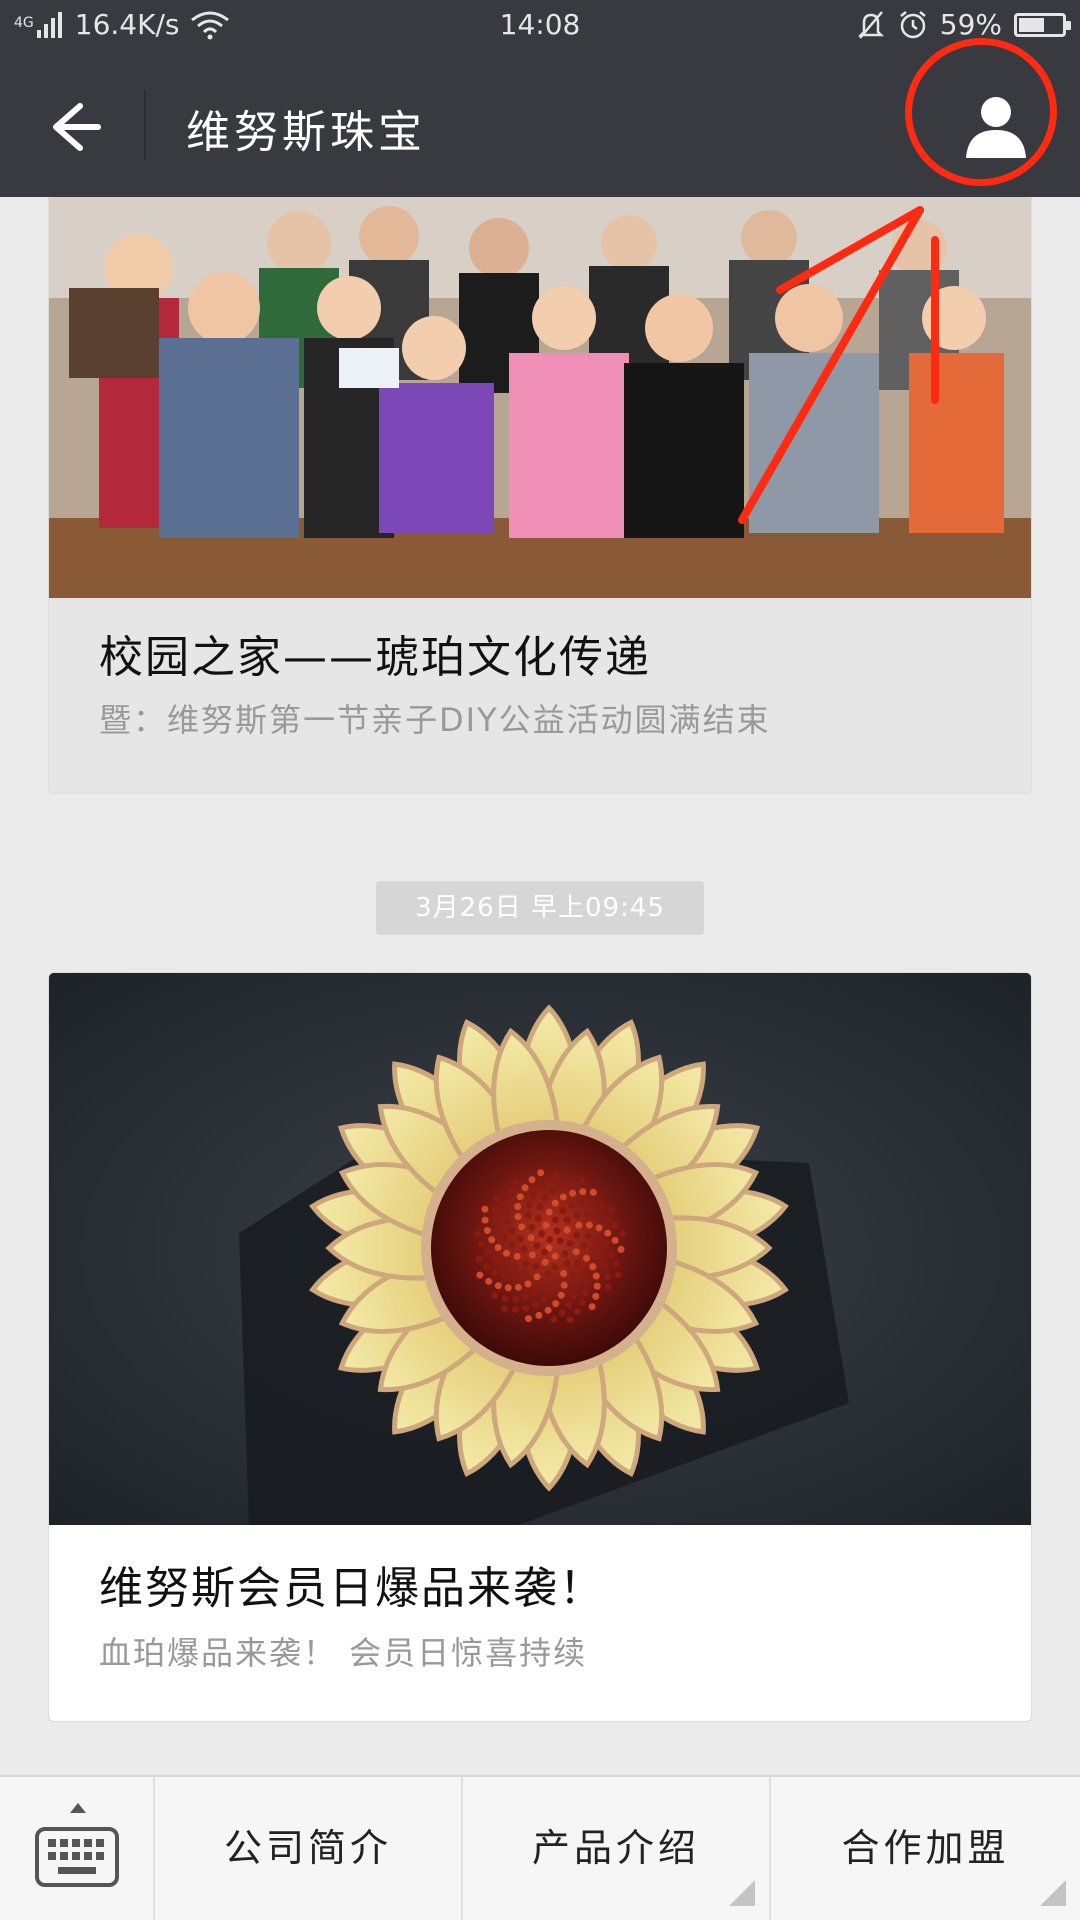  What do you see at coordinates (540, 908) in the screenshot?
I see `message-timestamp: 3月26日 早上09:45` at bounding box center [540, 908].